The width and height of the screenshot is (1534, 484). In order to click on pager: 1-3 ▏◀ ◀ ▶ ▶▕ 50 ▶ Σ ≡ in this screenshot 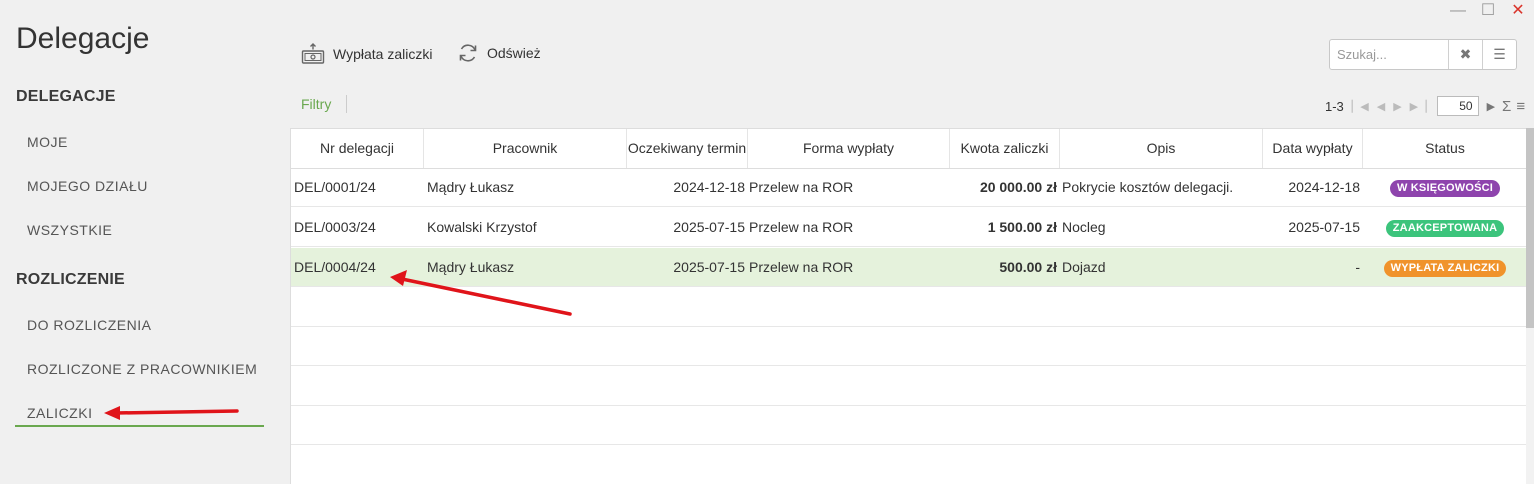, I will do `click(1425, 106)`.